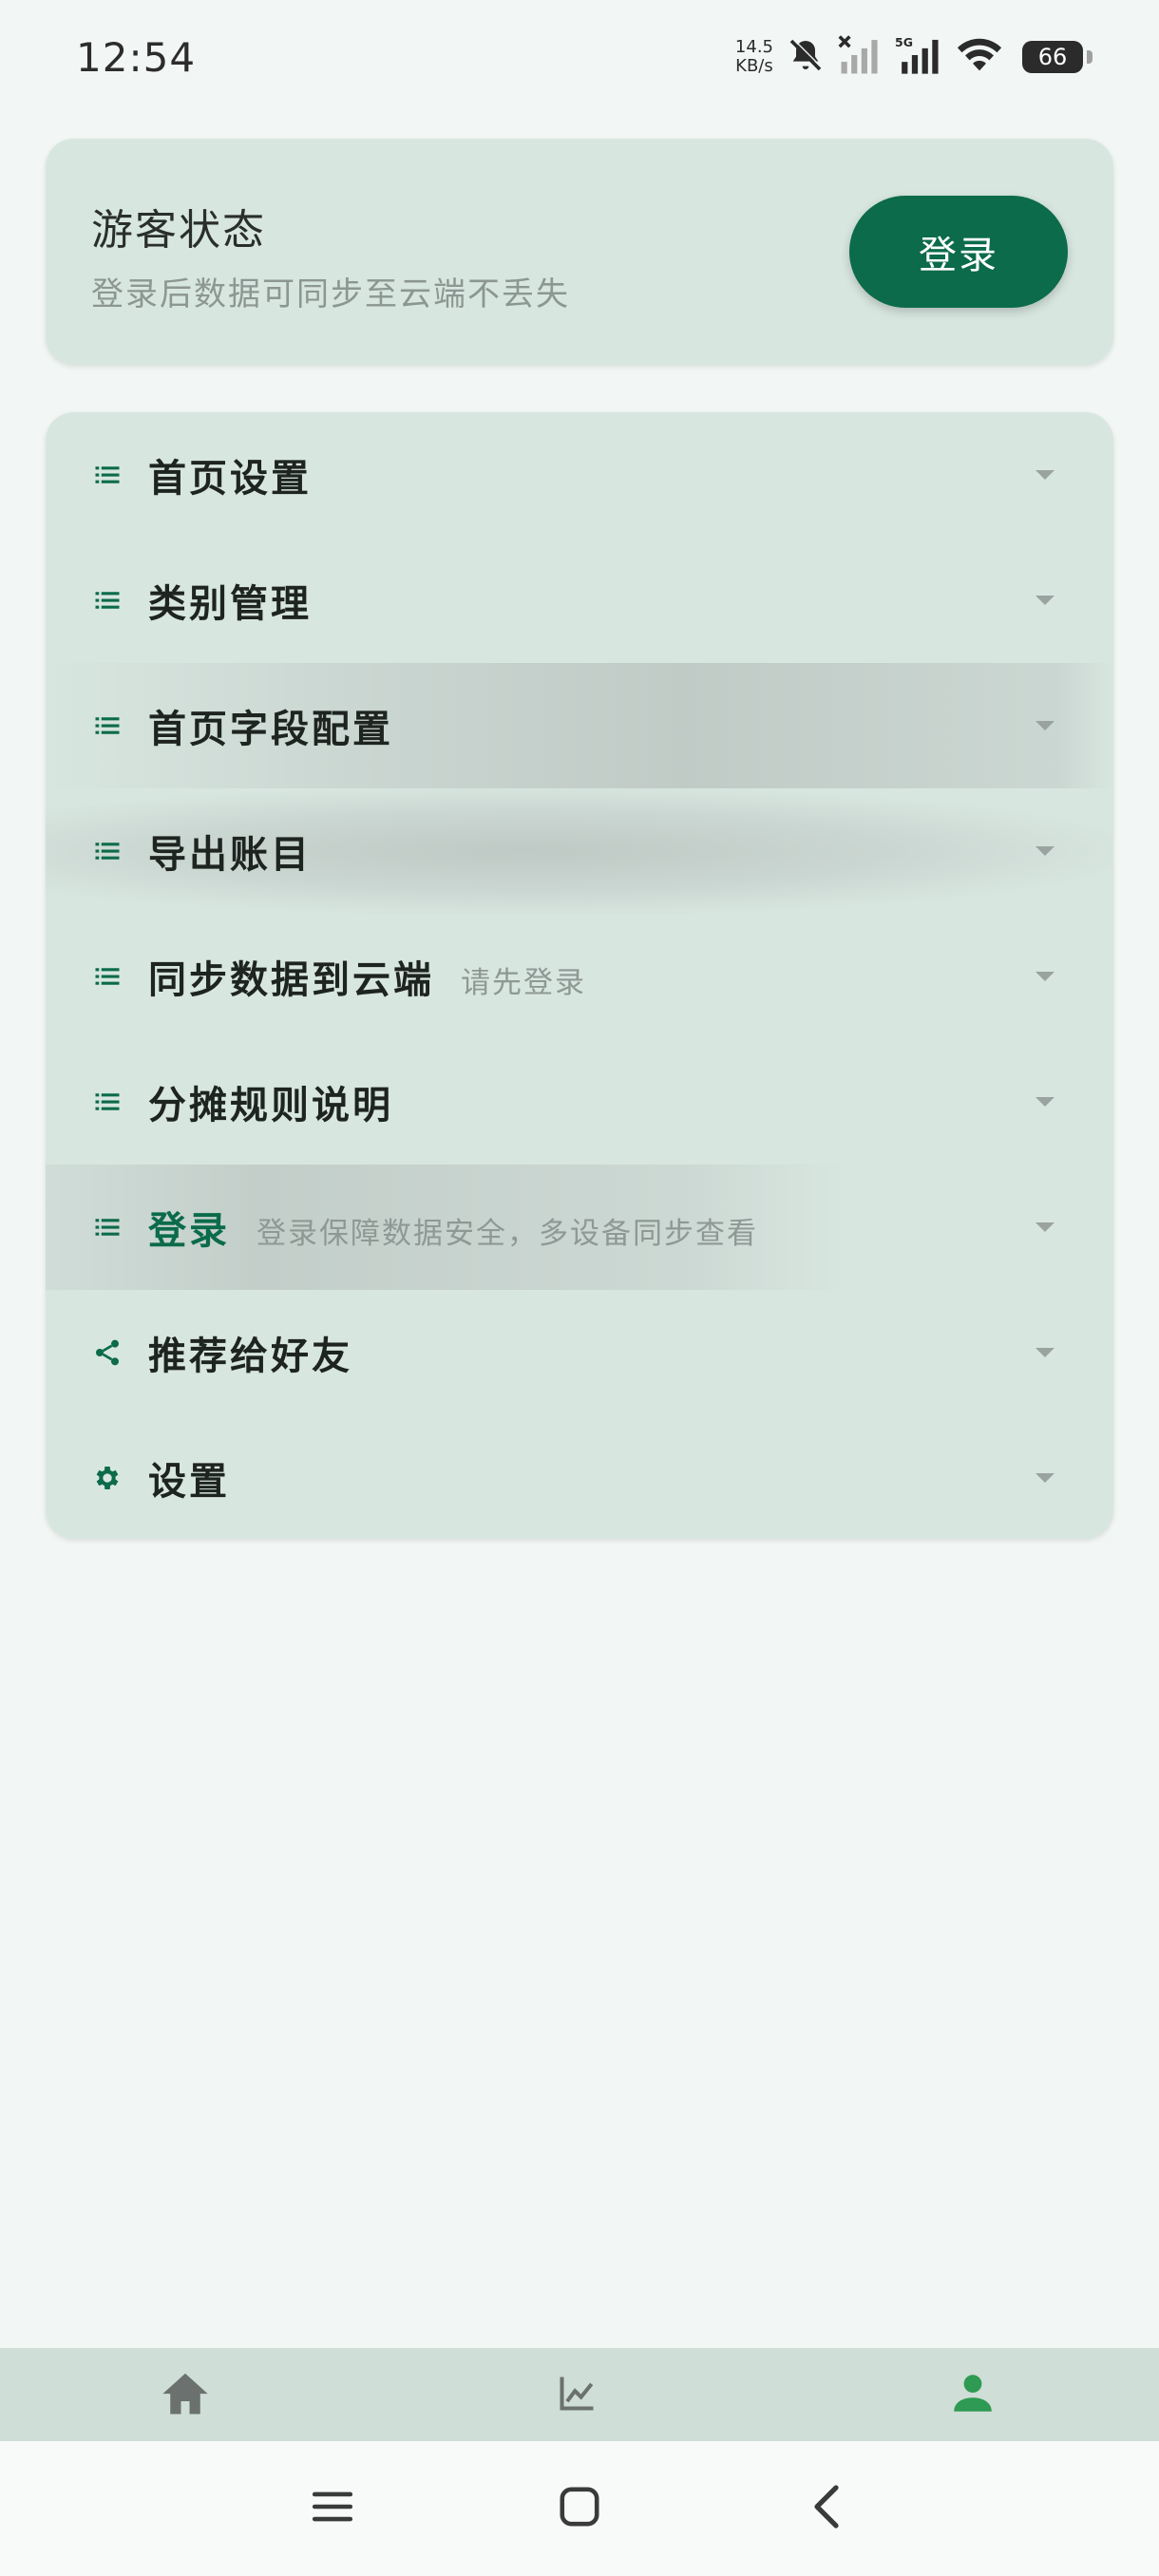 This screenshot has height=2576, width=1159. I want to click on menu-item-hint: 请先登录, so click(523, 983).